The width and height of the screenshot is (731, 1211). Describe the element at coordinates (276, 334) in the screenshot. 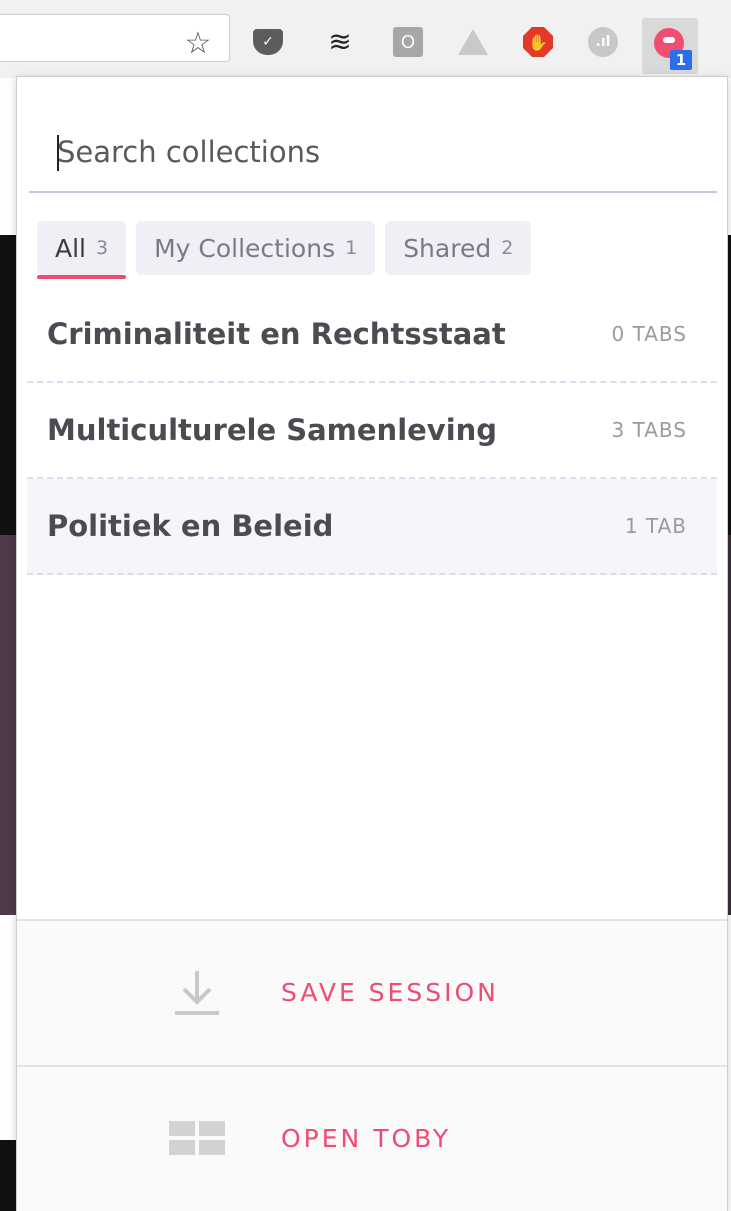

I see `collection-name: Criminaliteit en Rechtsstaat` at that location.